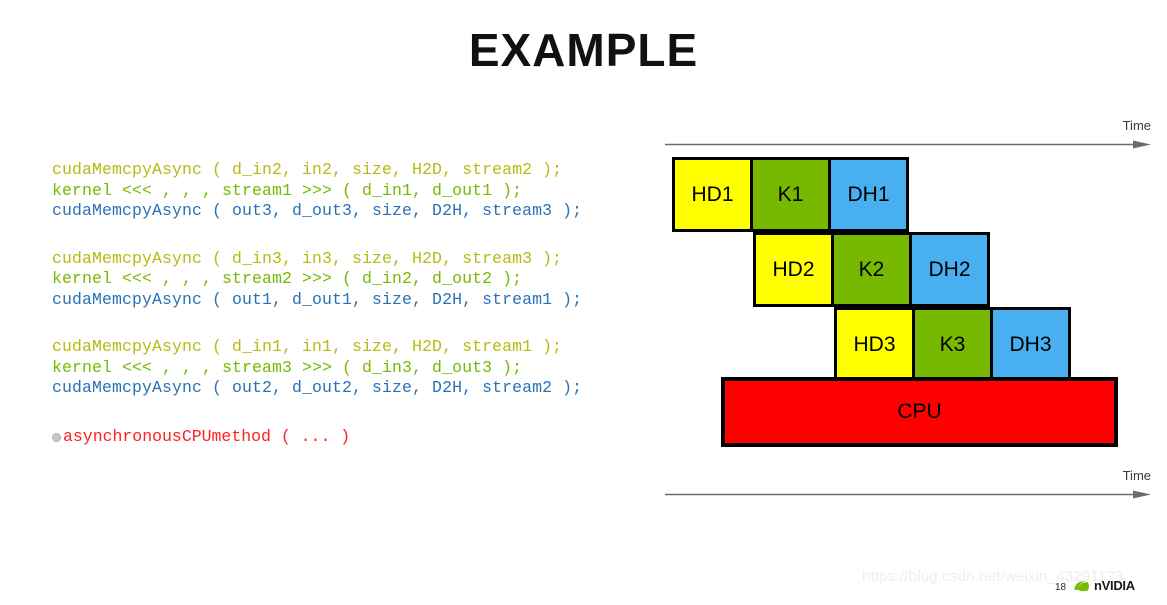 This screenshot has height=605, width=1167. What do you see at coordinates (207, 436) in the screenshot?
I see `async-cpu-method-text: asynchronousCPUmethod ( ... )` at bounding box center [207, 436].